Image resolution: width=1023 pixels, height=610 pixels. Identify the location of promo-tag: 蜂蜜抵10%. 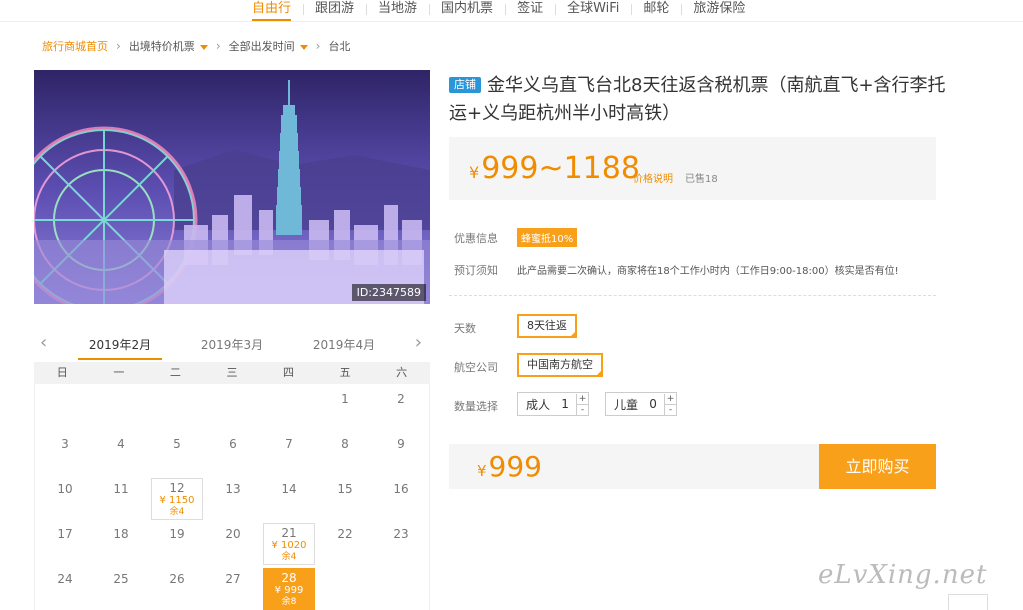
(547, 237).